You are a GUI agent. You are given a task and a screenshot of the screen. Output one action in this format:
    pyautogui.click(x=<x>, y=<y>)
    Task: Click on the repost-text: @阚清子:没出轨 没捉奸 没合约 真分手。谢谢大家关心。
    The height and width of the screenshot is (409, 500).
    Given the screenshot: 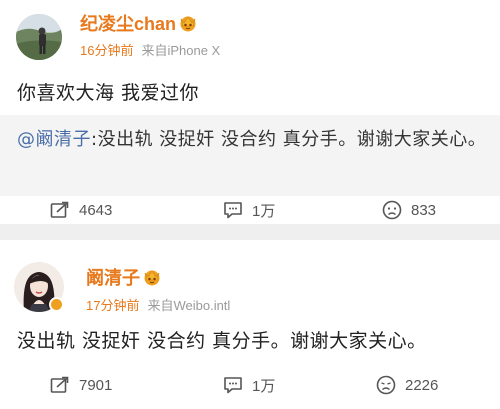 What is the action you would take?
    pyautogui.click(x=252, y=140)
    